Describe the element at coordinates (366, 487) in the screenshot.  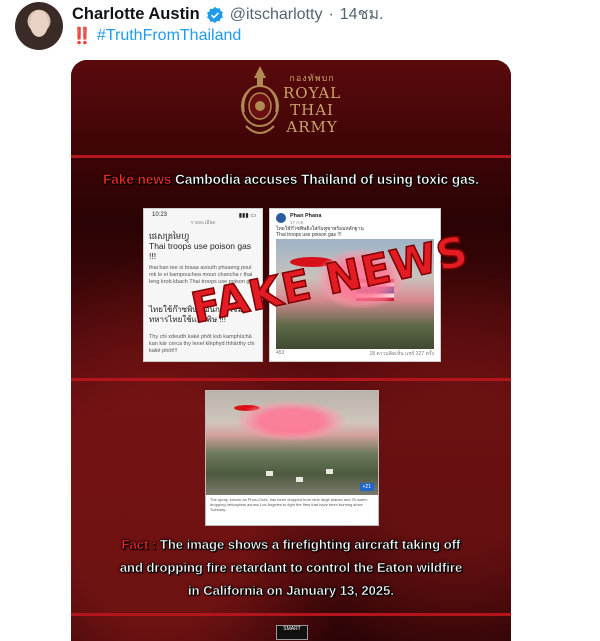
I see `gallery-count-badge: +21` at that location.